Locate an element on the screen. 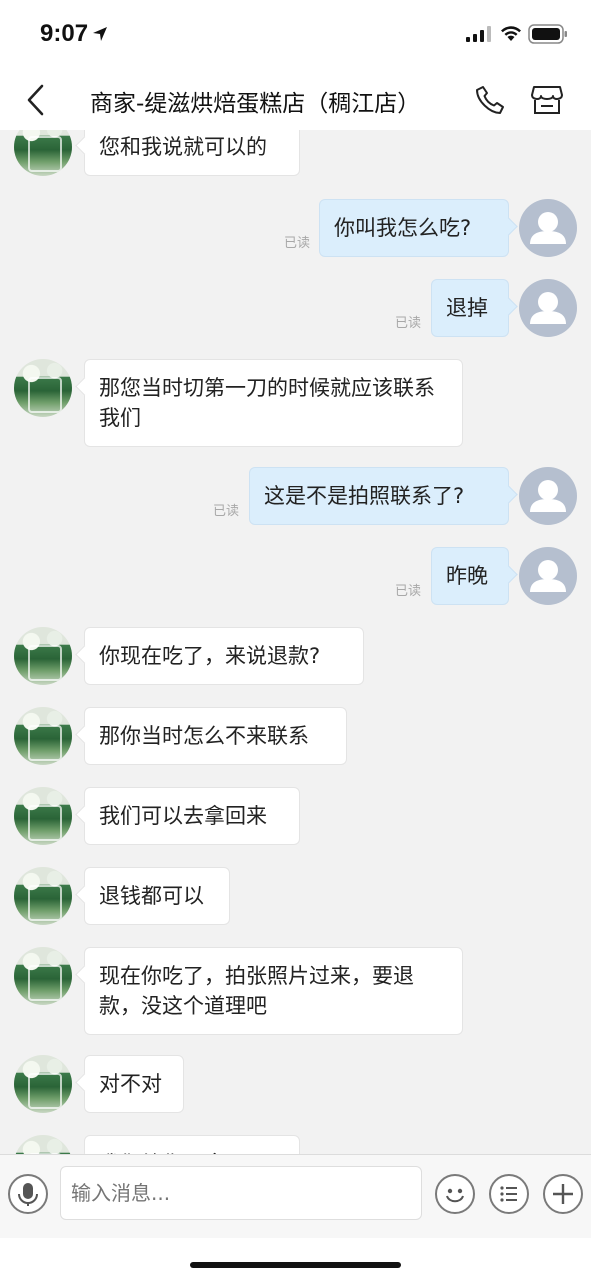 This screenshot has width=591, height=1279. quick-reply-button is located at coordinates (509, 1194).